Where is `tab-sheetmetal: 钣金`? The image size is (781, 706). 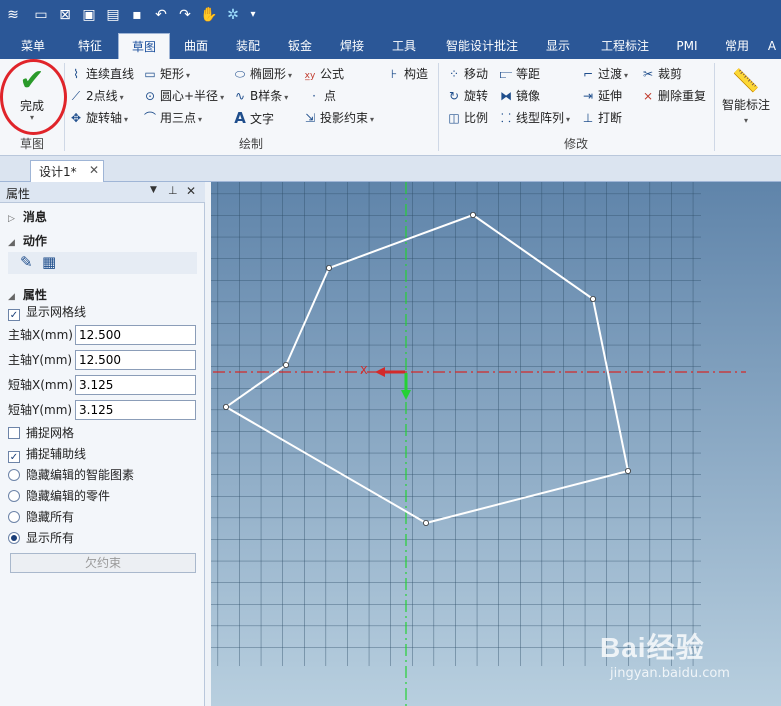
tab-sheetmetal: 钣金 is located at coordinates (300, 46).